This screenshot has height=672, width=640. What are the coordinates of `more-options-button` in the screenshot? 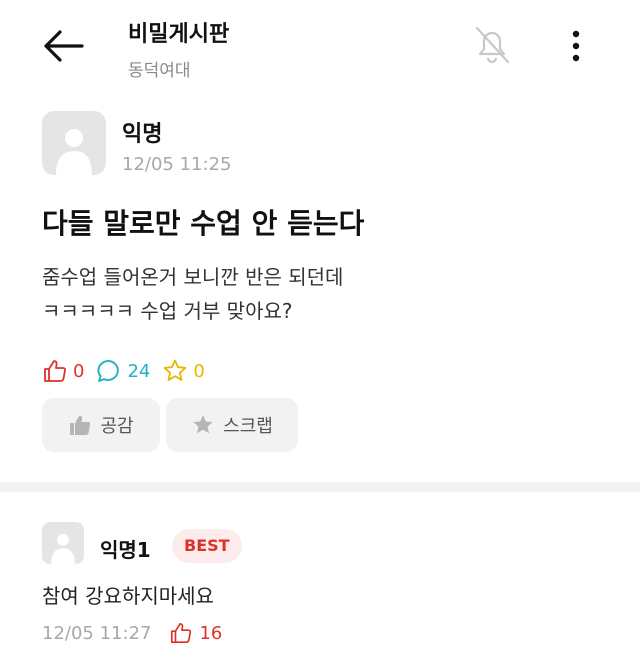 It's located at (576, 46).